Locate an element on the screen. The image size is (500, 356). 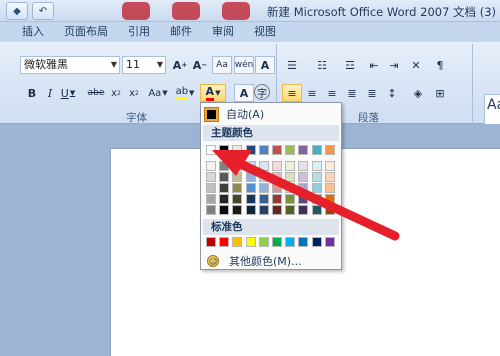
undo-icon: ↶ is located at coordinates (43, 11).